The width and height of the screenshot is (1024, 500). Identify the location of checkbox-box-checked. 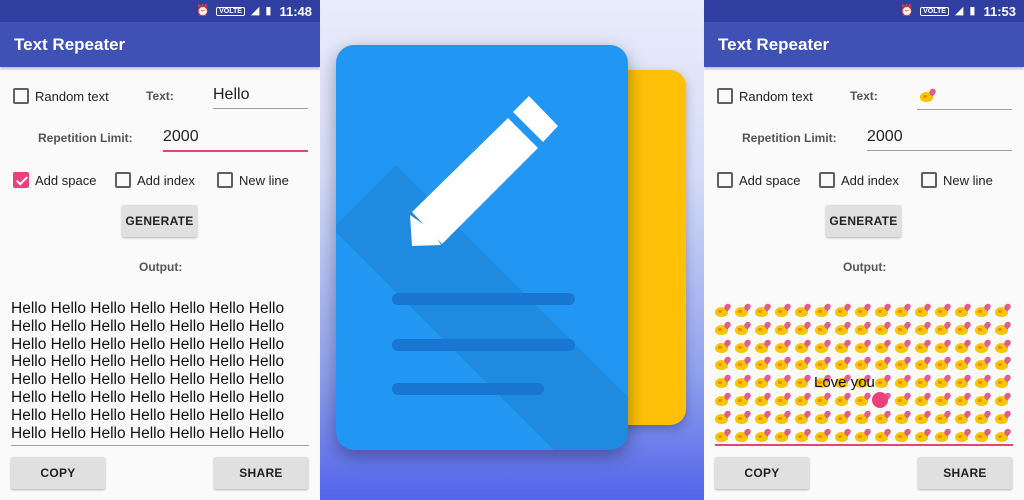
(21, 180).